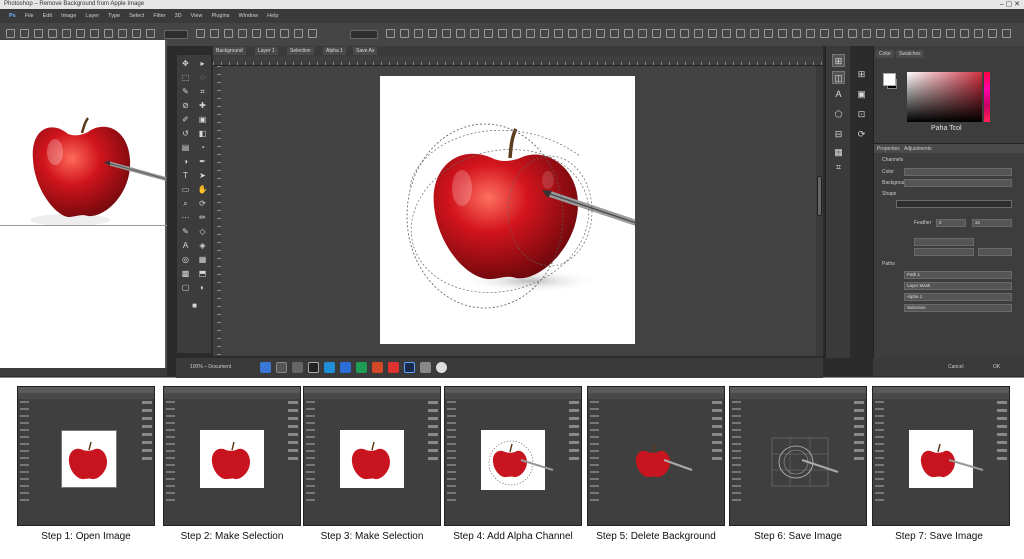 This screenshot has width=1024, height=559. Describe the element at coordinates (888, 149) in the screenshot. I see `tab-properties: Properties` at that location.